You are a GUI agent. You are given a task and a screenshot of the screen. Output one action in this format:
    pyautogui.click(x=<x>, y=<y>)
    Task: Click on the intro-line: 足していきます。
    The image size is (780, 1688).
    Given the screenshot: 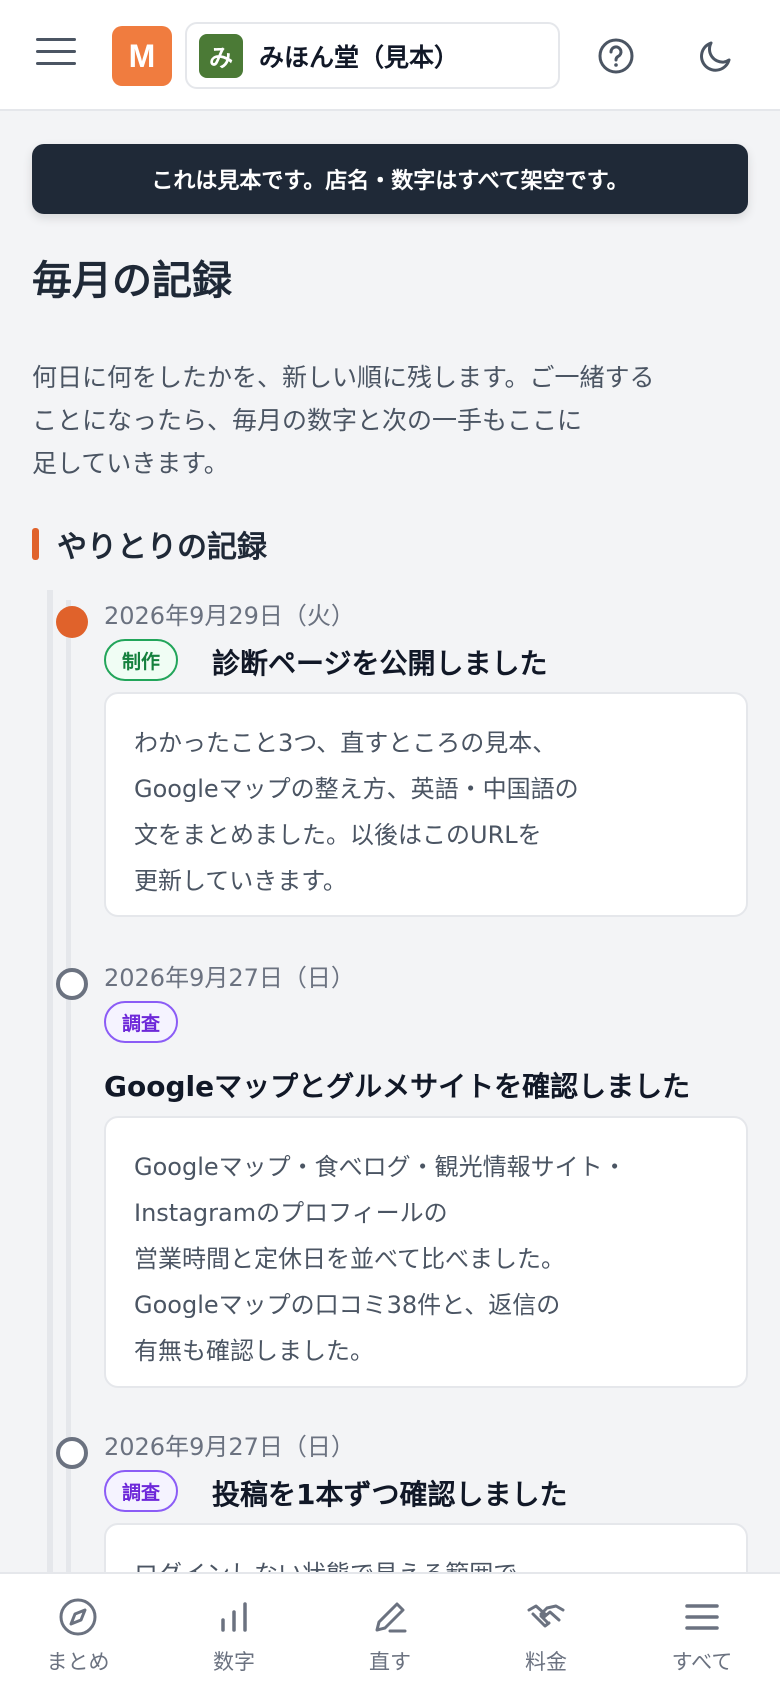 What is the action you would take?
    pyautogui.click(x=130, y=463)
    